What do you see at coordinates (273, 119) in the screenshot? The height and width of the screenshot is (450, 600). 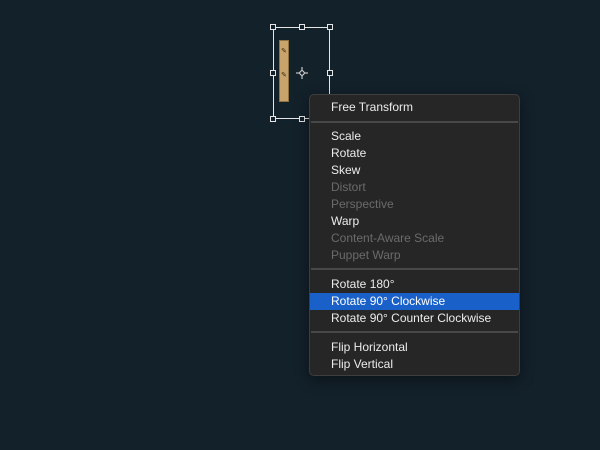 I see `transform-handle-bottom-left` at bounding box center [273, 119].